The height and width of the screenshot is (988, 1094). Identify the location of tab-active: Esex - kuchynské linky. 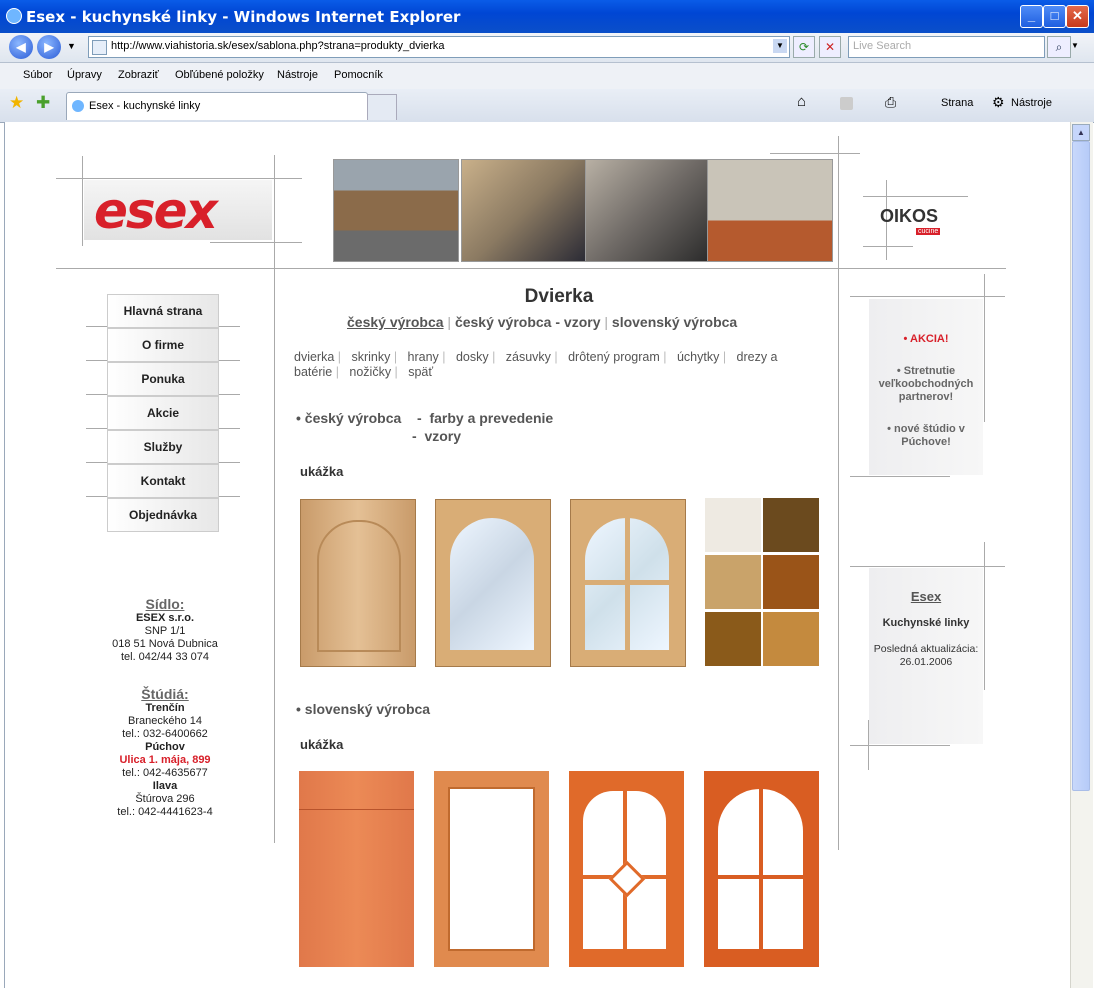
(217, 106).